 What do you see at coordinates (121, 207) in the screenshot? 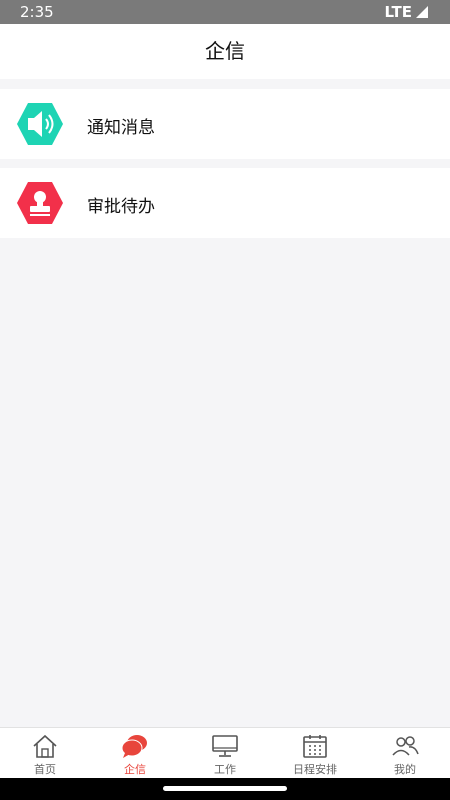
I see `list-item-label: 审批待办` at bounding box center [121, 207].